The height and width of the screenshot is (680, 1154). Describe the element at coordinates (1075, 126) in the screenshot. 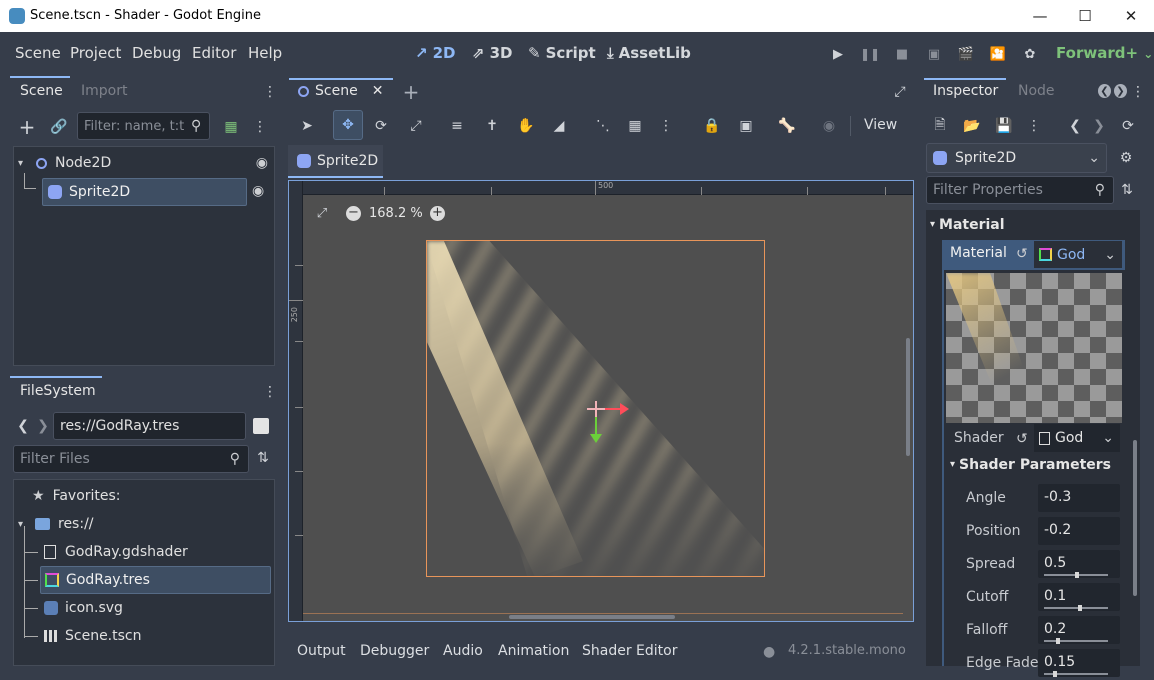

I see `history-back-icon: ❮` at that location.